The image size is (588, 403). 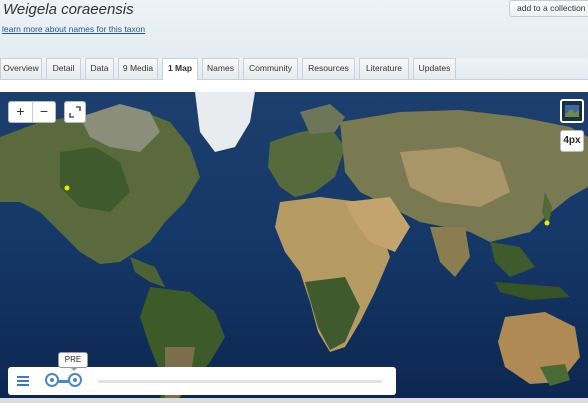 I want to click on tab-community: Community, so click(x=270, y=68).